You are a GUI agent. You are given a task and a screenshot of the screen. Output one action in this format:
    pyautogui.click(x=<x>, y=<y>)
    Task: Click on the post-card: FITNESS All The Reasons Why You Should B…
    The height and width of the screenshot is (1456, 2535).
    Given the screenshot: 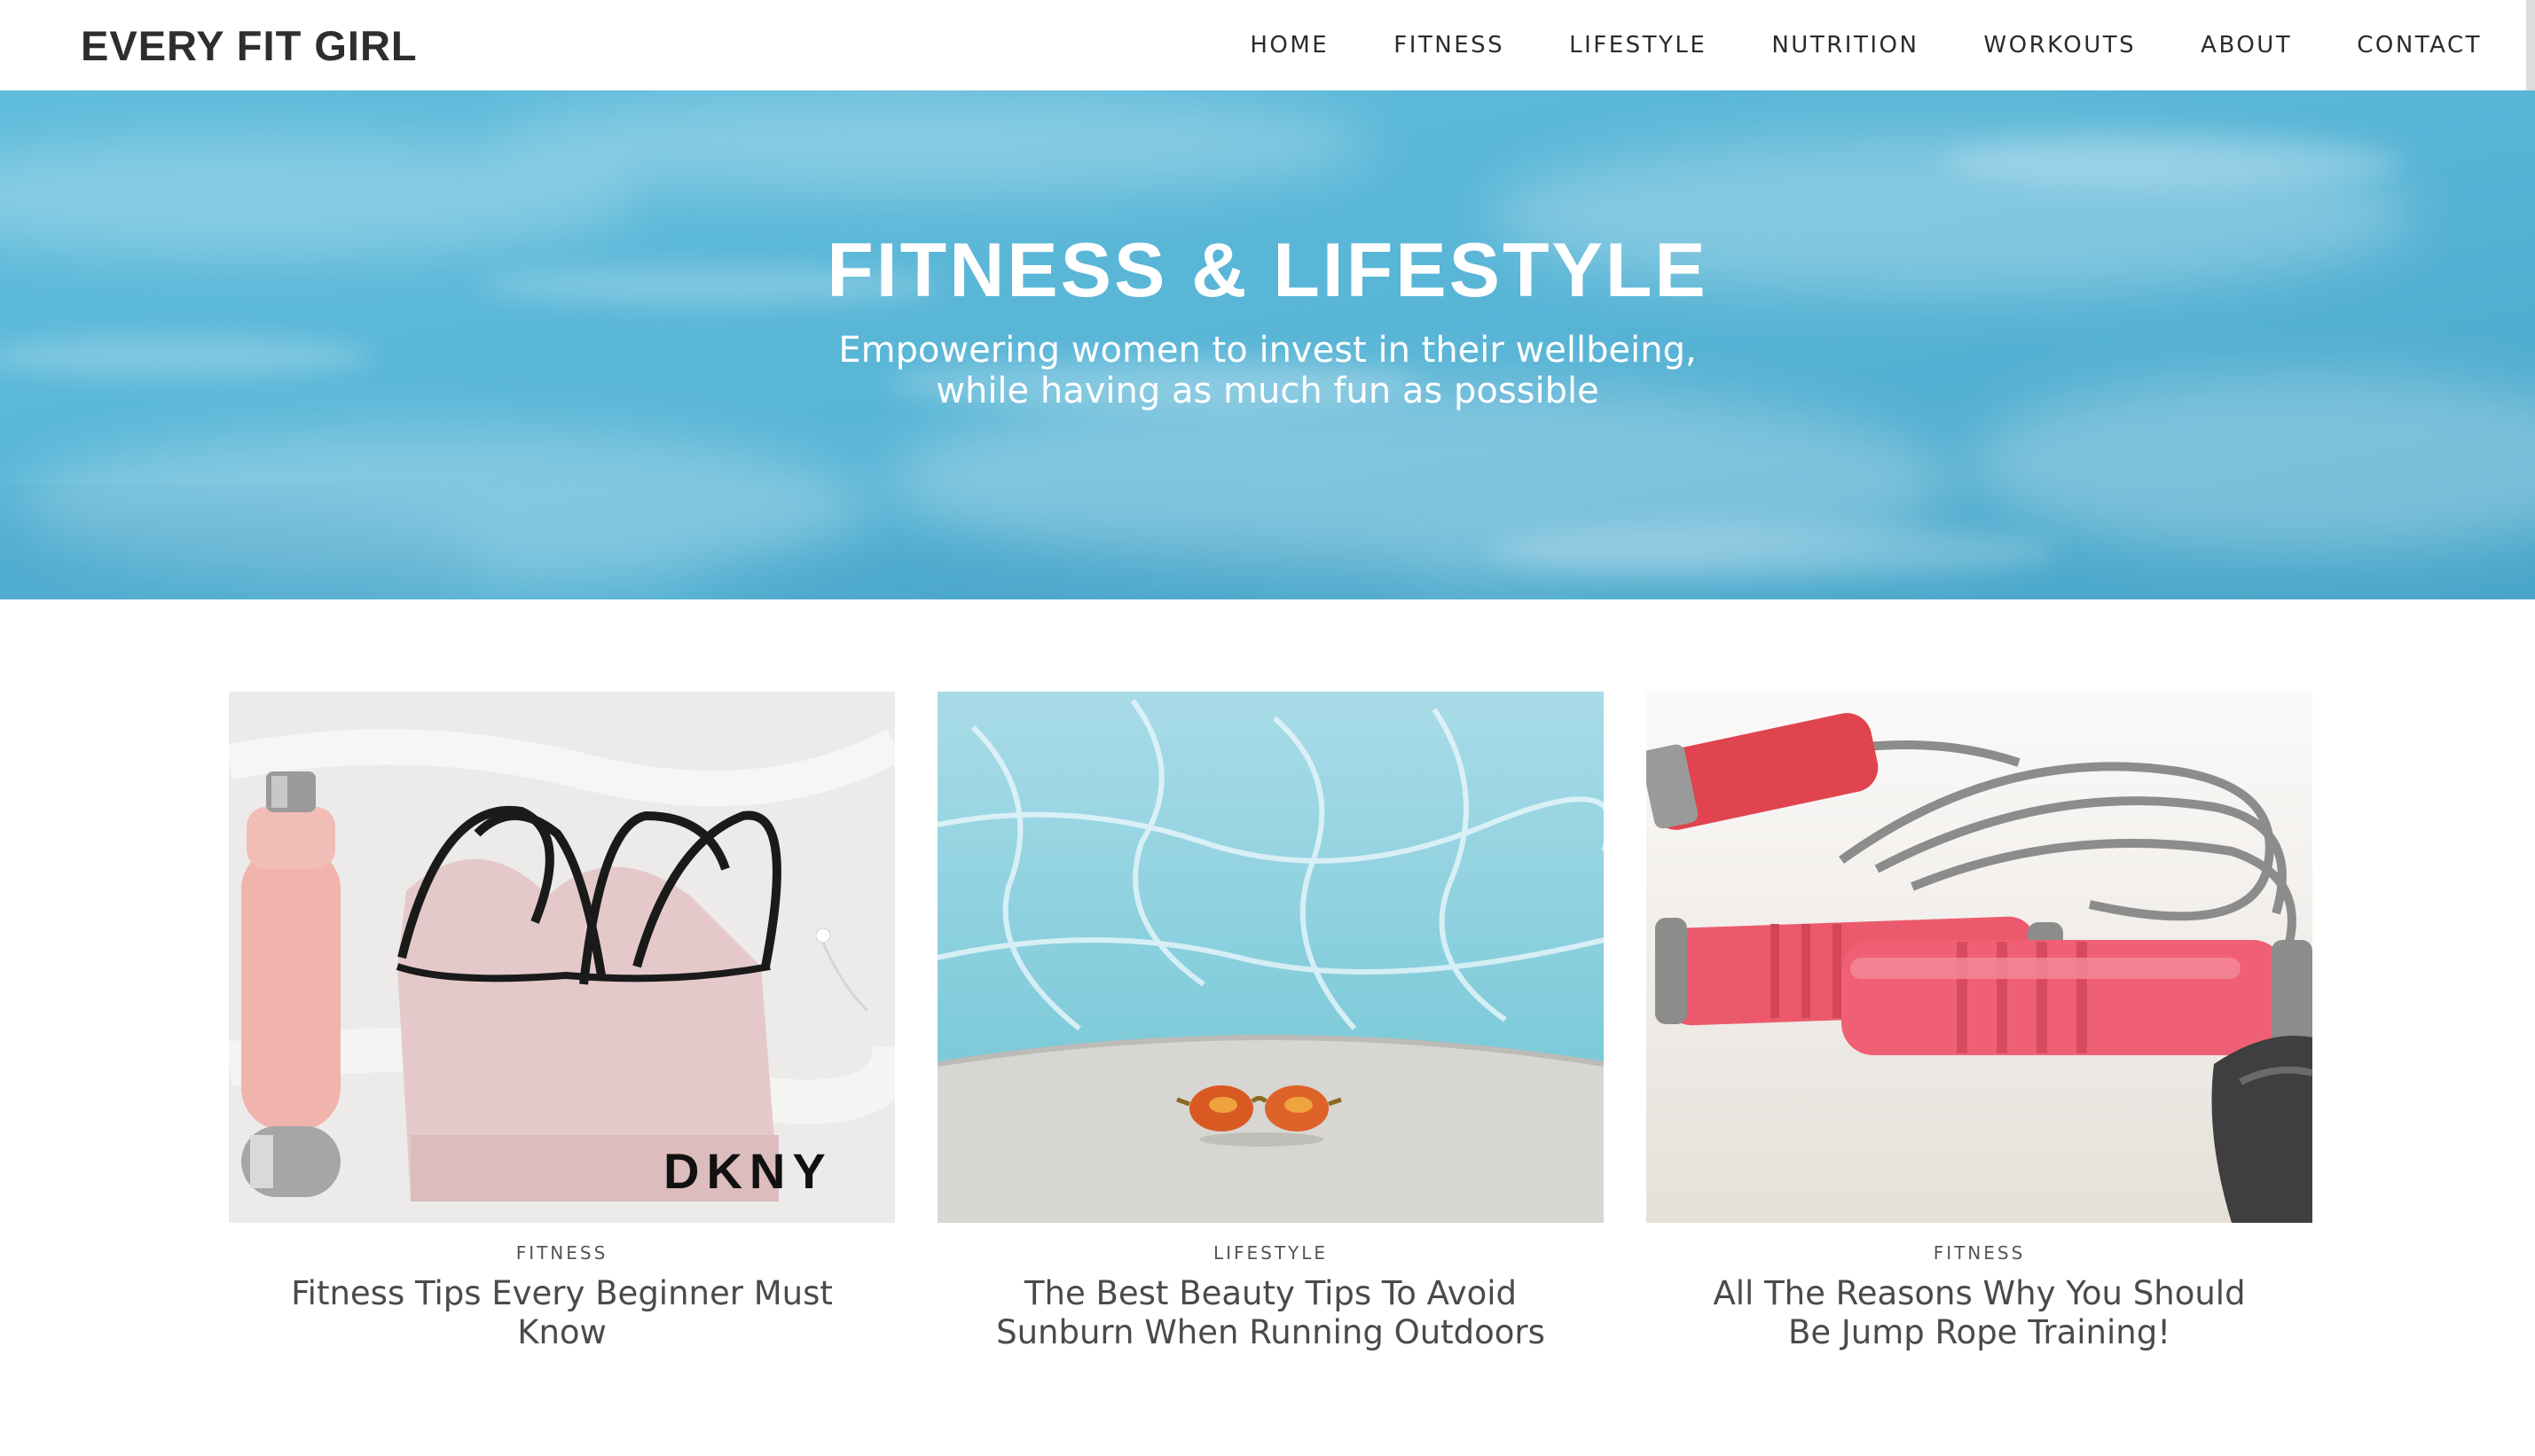 What is the action you would take?
    pyautogui.click(x=1979, y=1022)
    